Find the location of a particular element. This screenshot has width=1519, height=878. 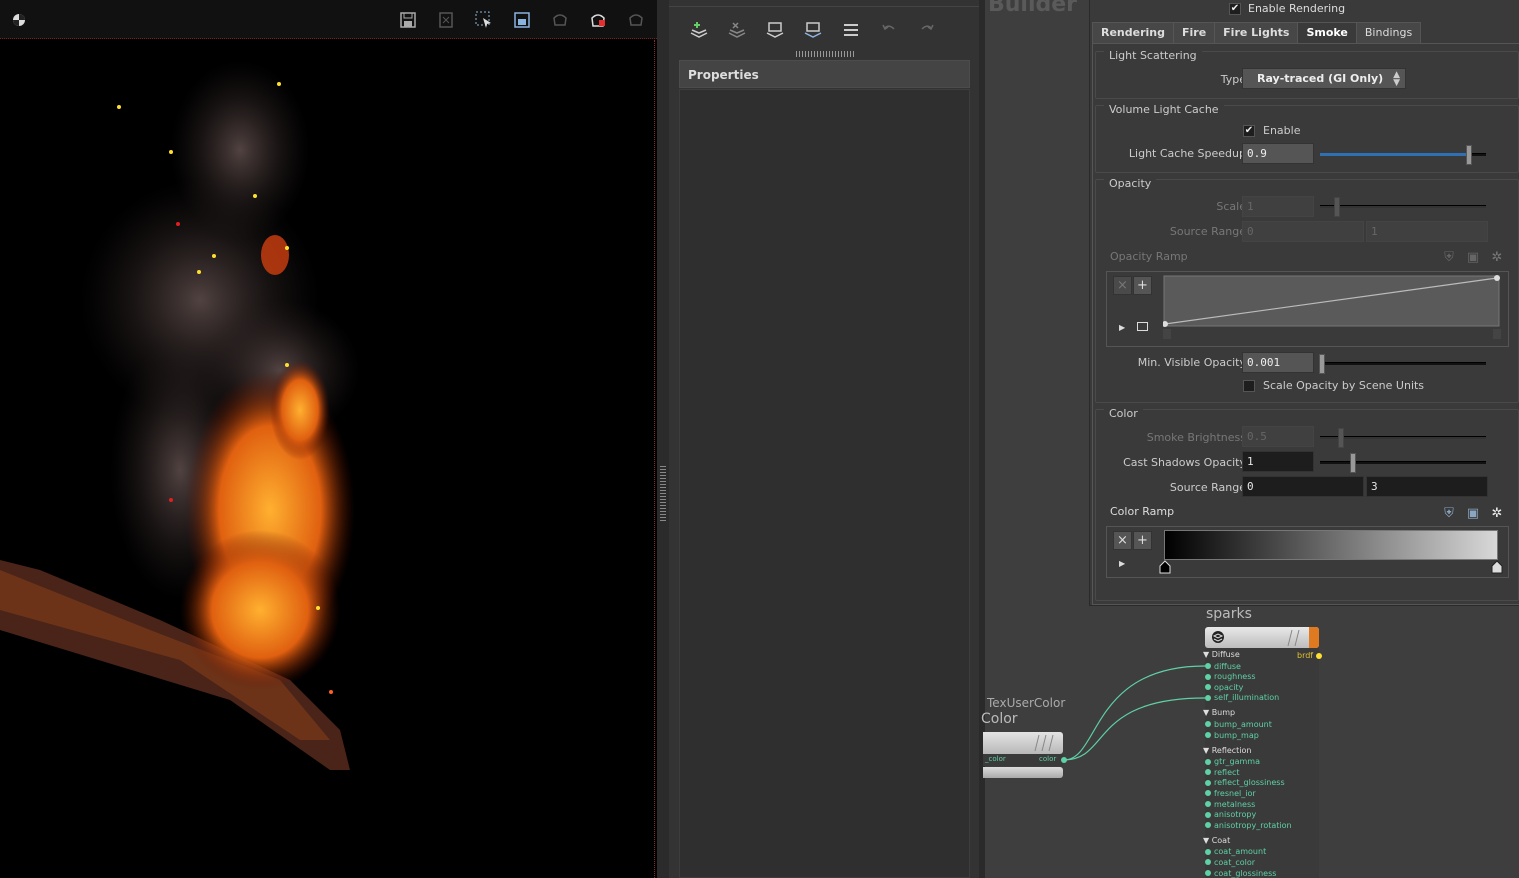

ramp-gear-icon: ✲ is located at coordinates (1497, 258).